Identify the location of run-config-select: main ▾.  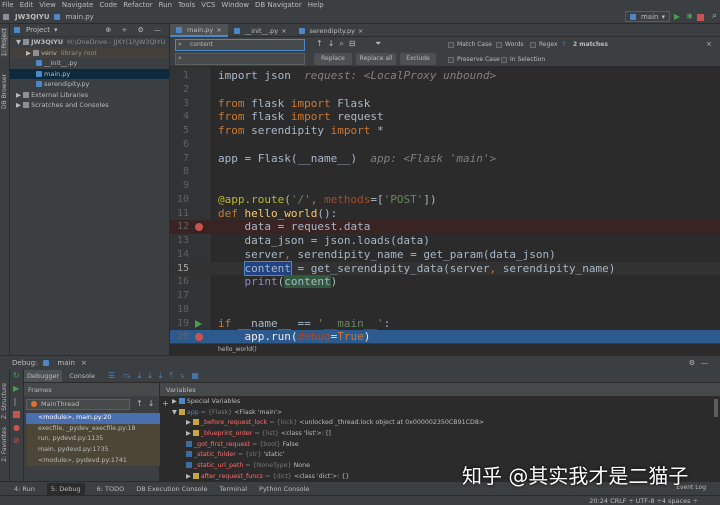
(647, 16).